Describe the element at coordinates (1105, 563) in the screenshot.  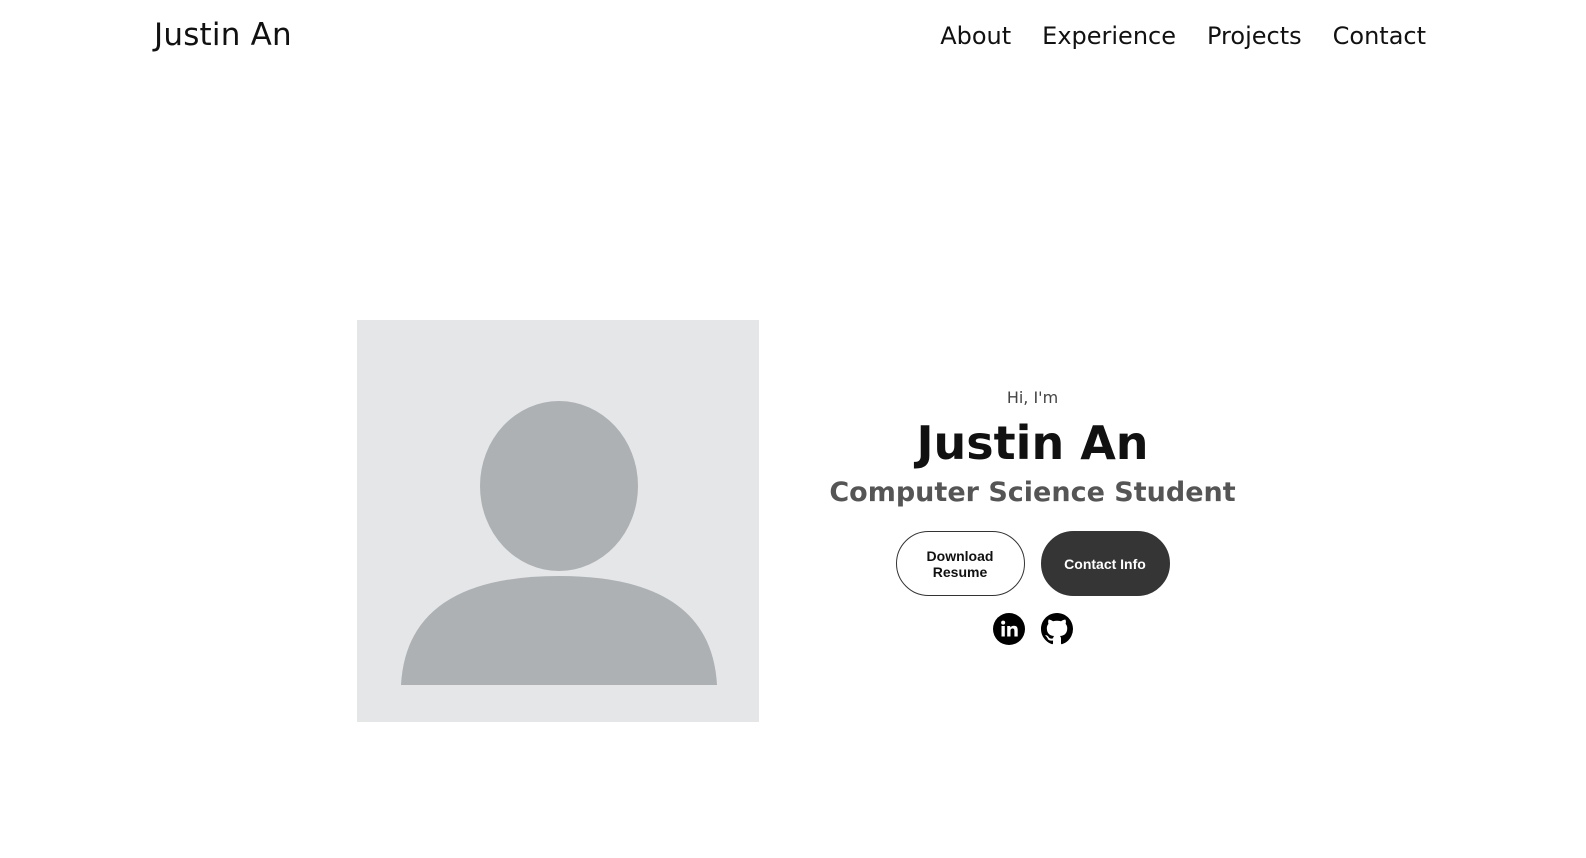
I see `contact-info-button: Contact Info` at that location.